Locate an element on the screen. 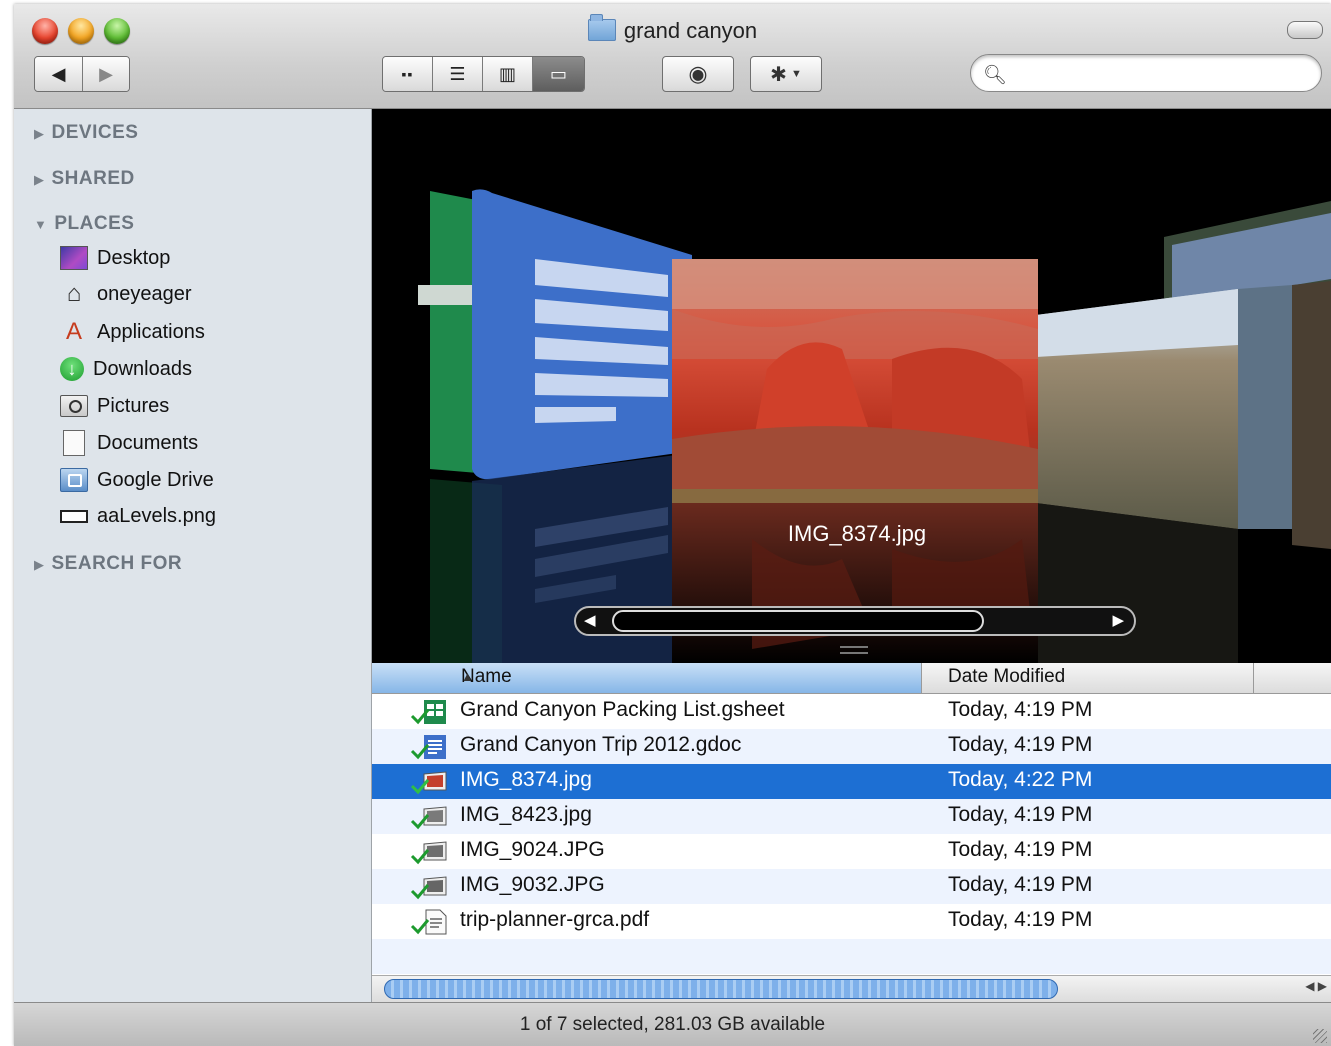 The height and width of the screenshot is (1046, 1331). back-button: ◀ is located at coordinates (59, 74).